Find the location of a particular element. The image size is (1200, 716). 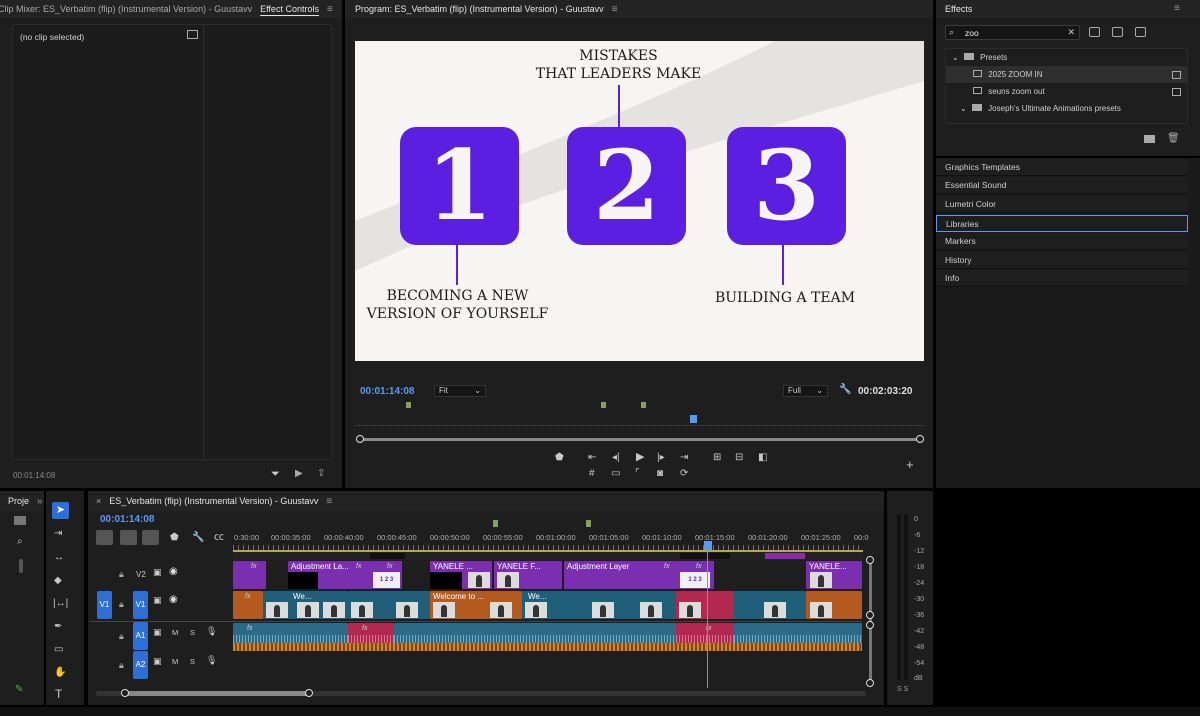

side-panel-essential-sound: Essential Sound is located at coordinates (1062, 185).